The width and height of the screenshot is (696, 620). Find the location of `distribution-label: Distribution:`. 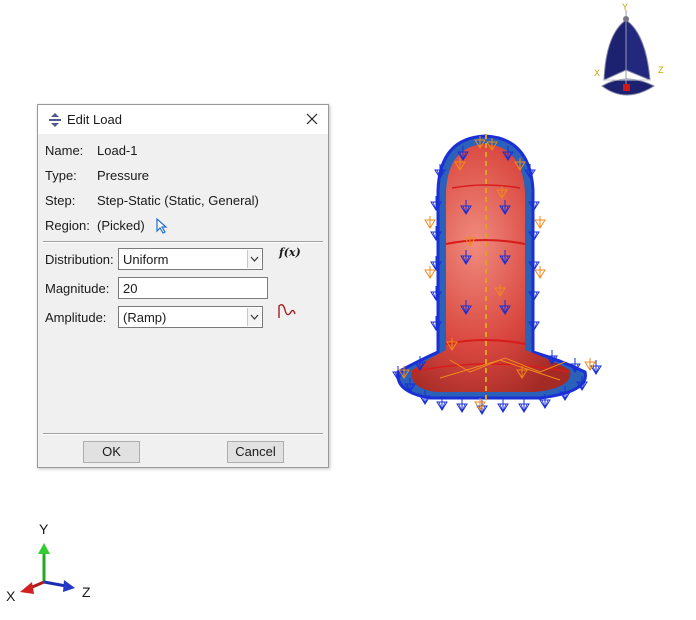

distribution-label: Distribution: is located at coordinates (79, 259).